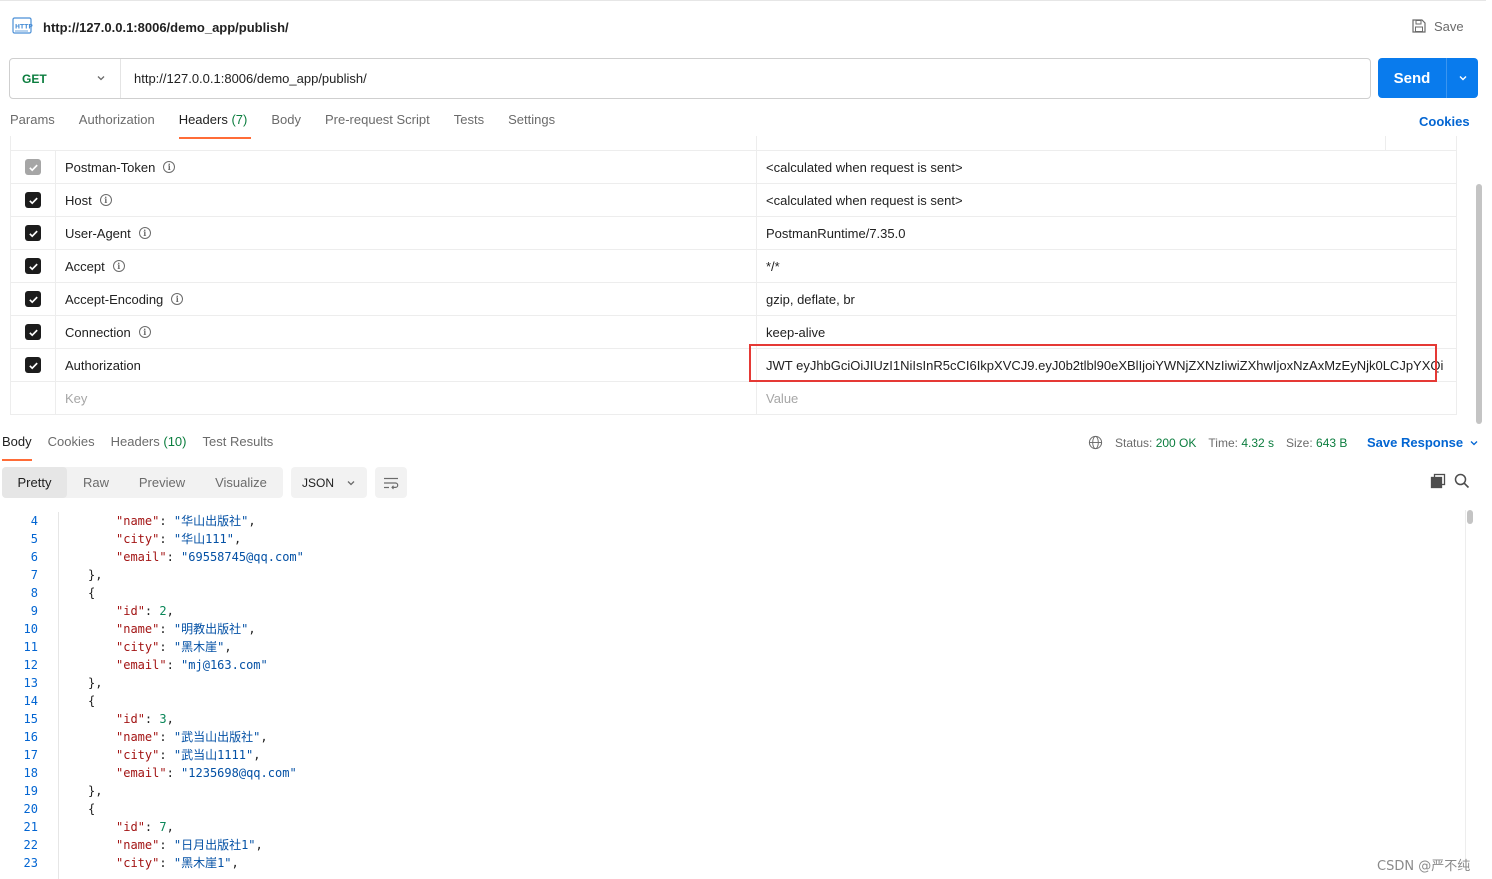 The image size is (1492, 879). I want to click on json-comma: ,, so click(259, 845).